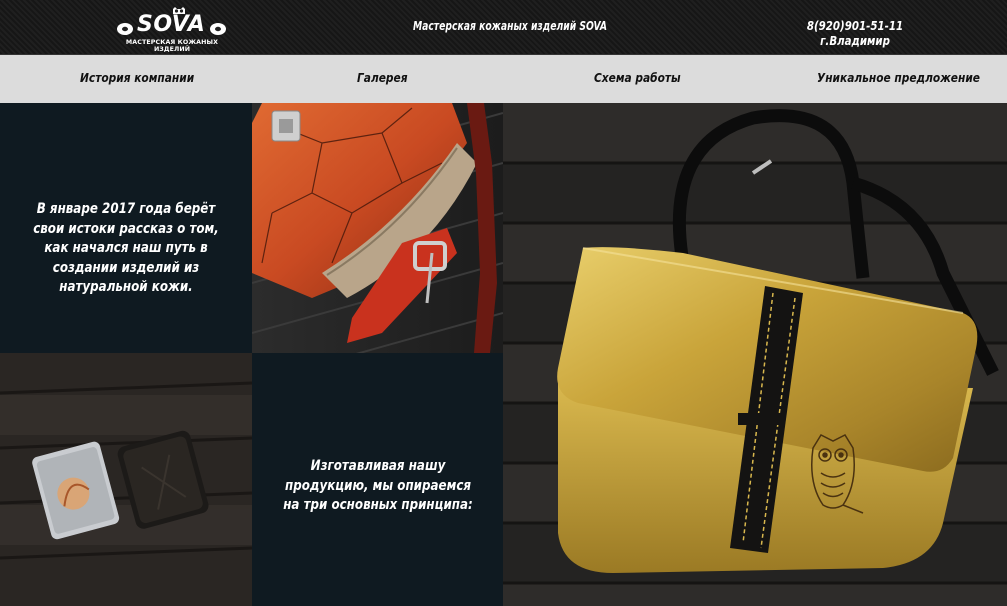  I want to click on sova-logo: SOVA МАСТЕРСКАЯ КОЖАНЫХ ИЗДЕЛИЙ, so click(172, 29).